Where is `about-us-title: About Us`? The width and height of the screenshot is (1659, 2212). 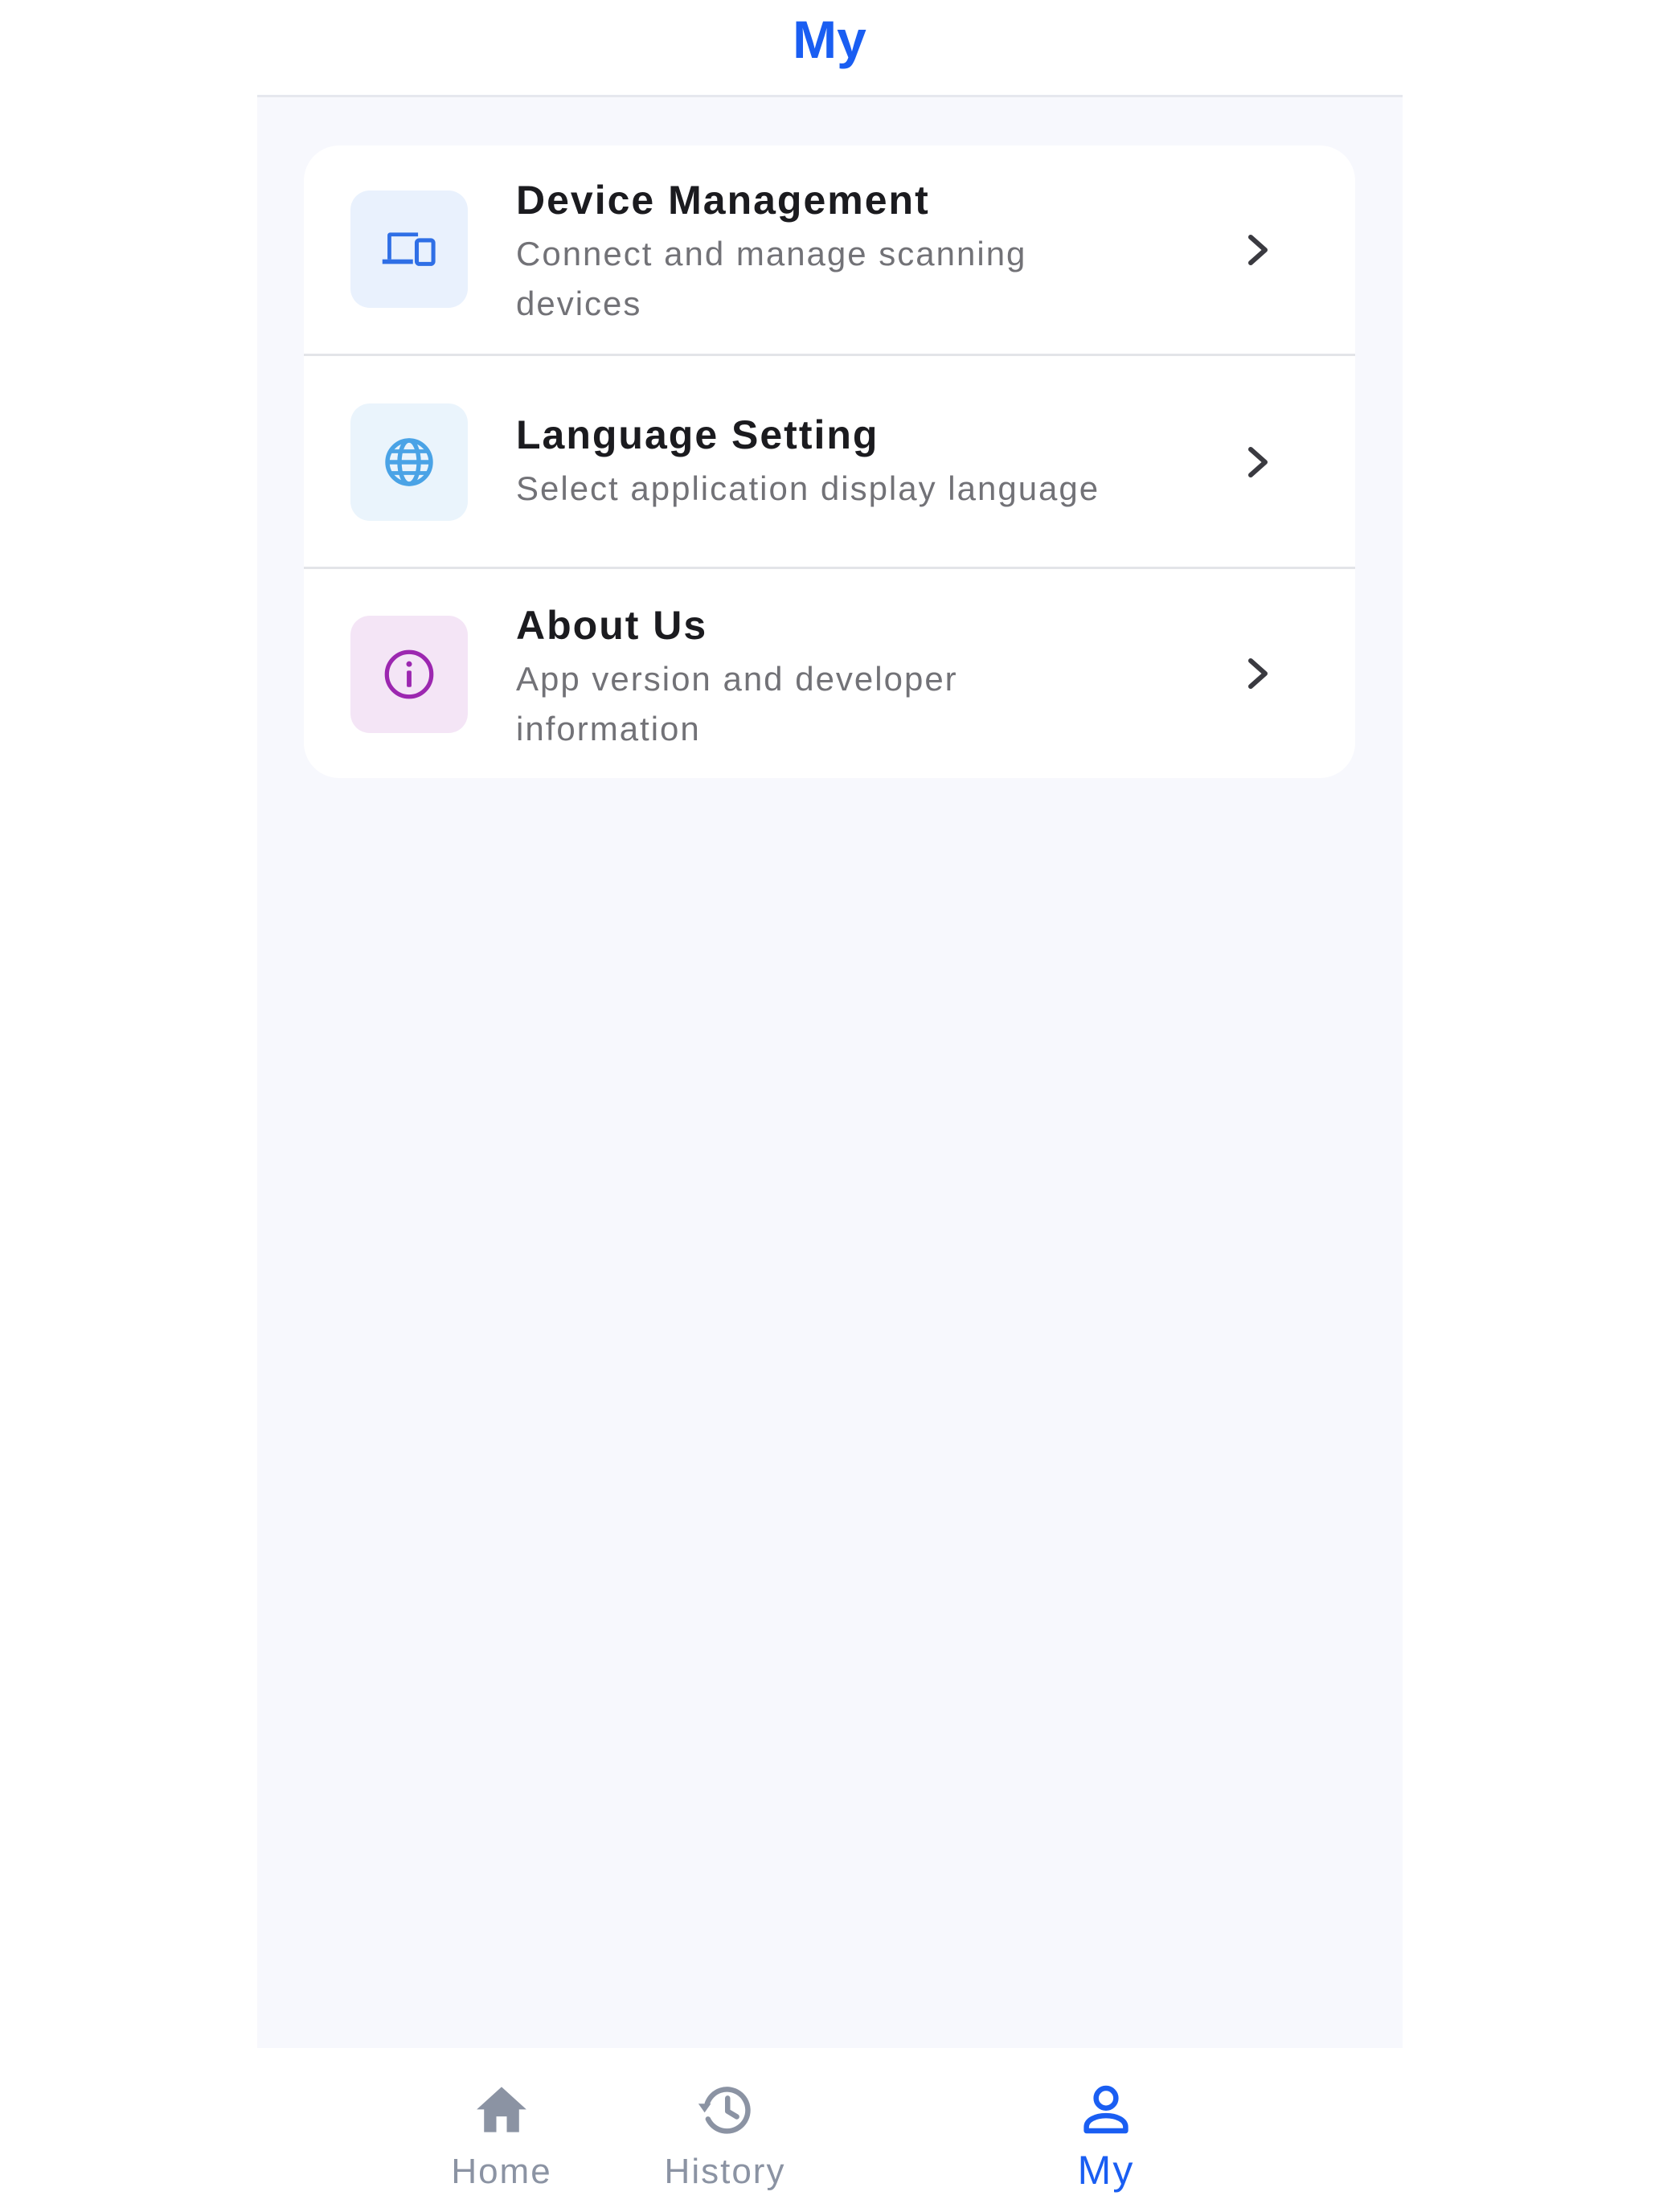
about-us-title: About Us is located at coordinates (612, 625).